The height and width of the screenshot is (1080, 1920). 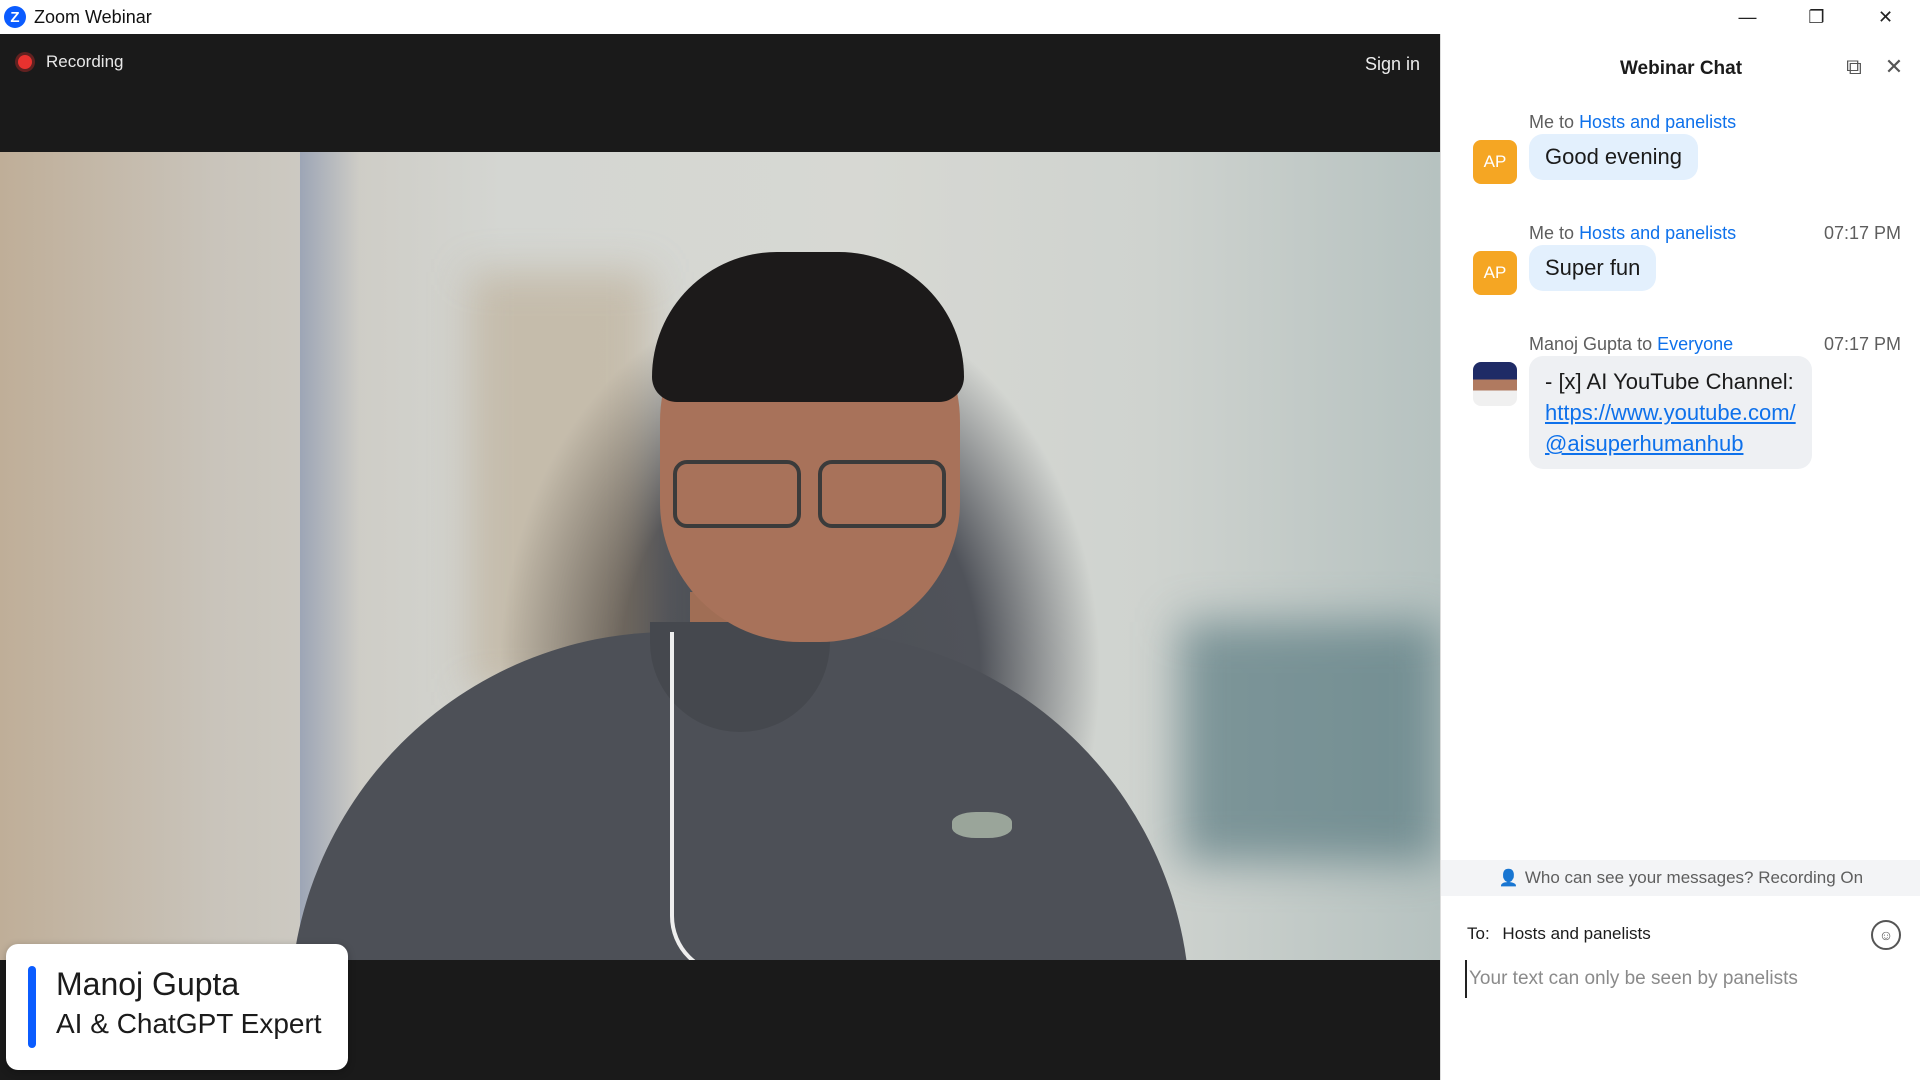 I want to click on name-tag-accent-bar, so click(x=32, y=1007).